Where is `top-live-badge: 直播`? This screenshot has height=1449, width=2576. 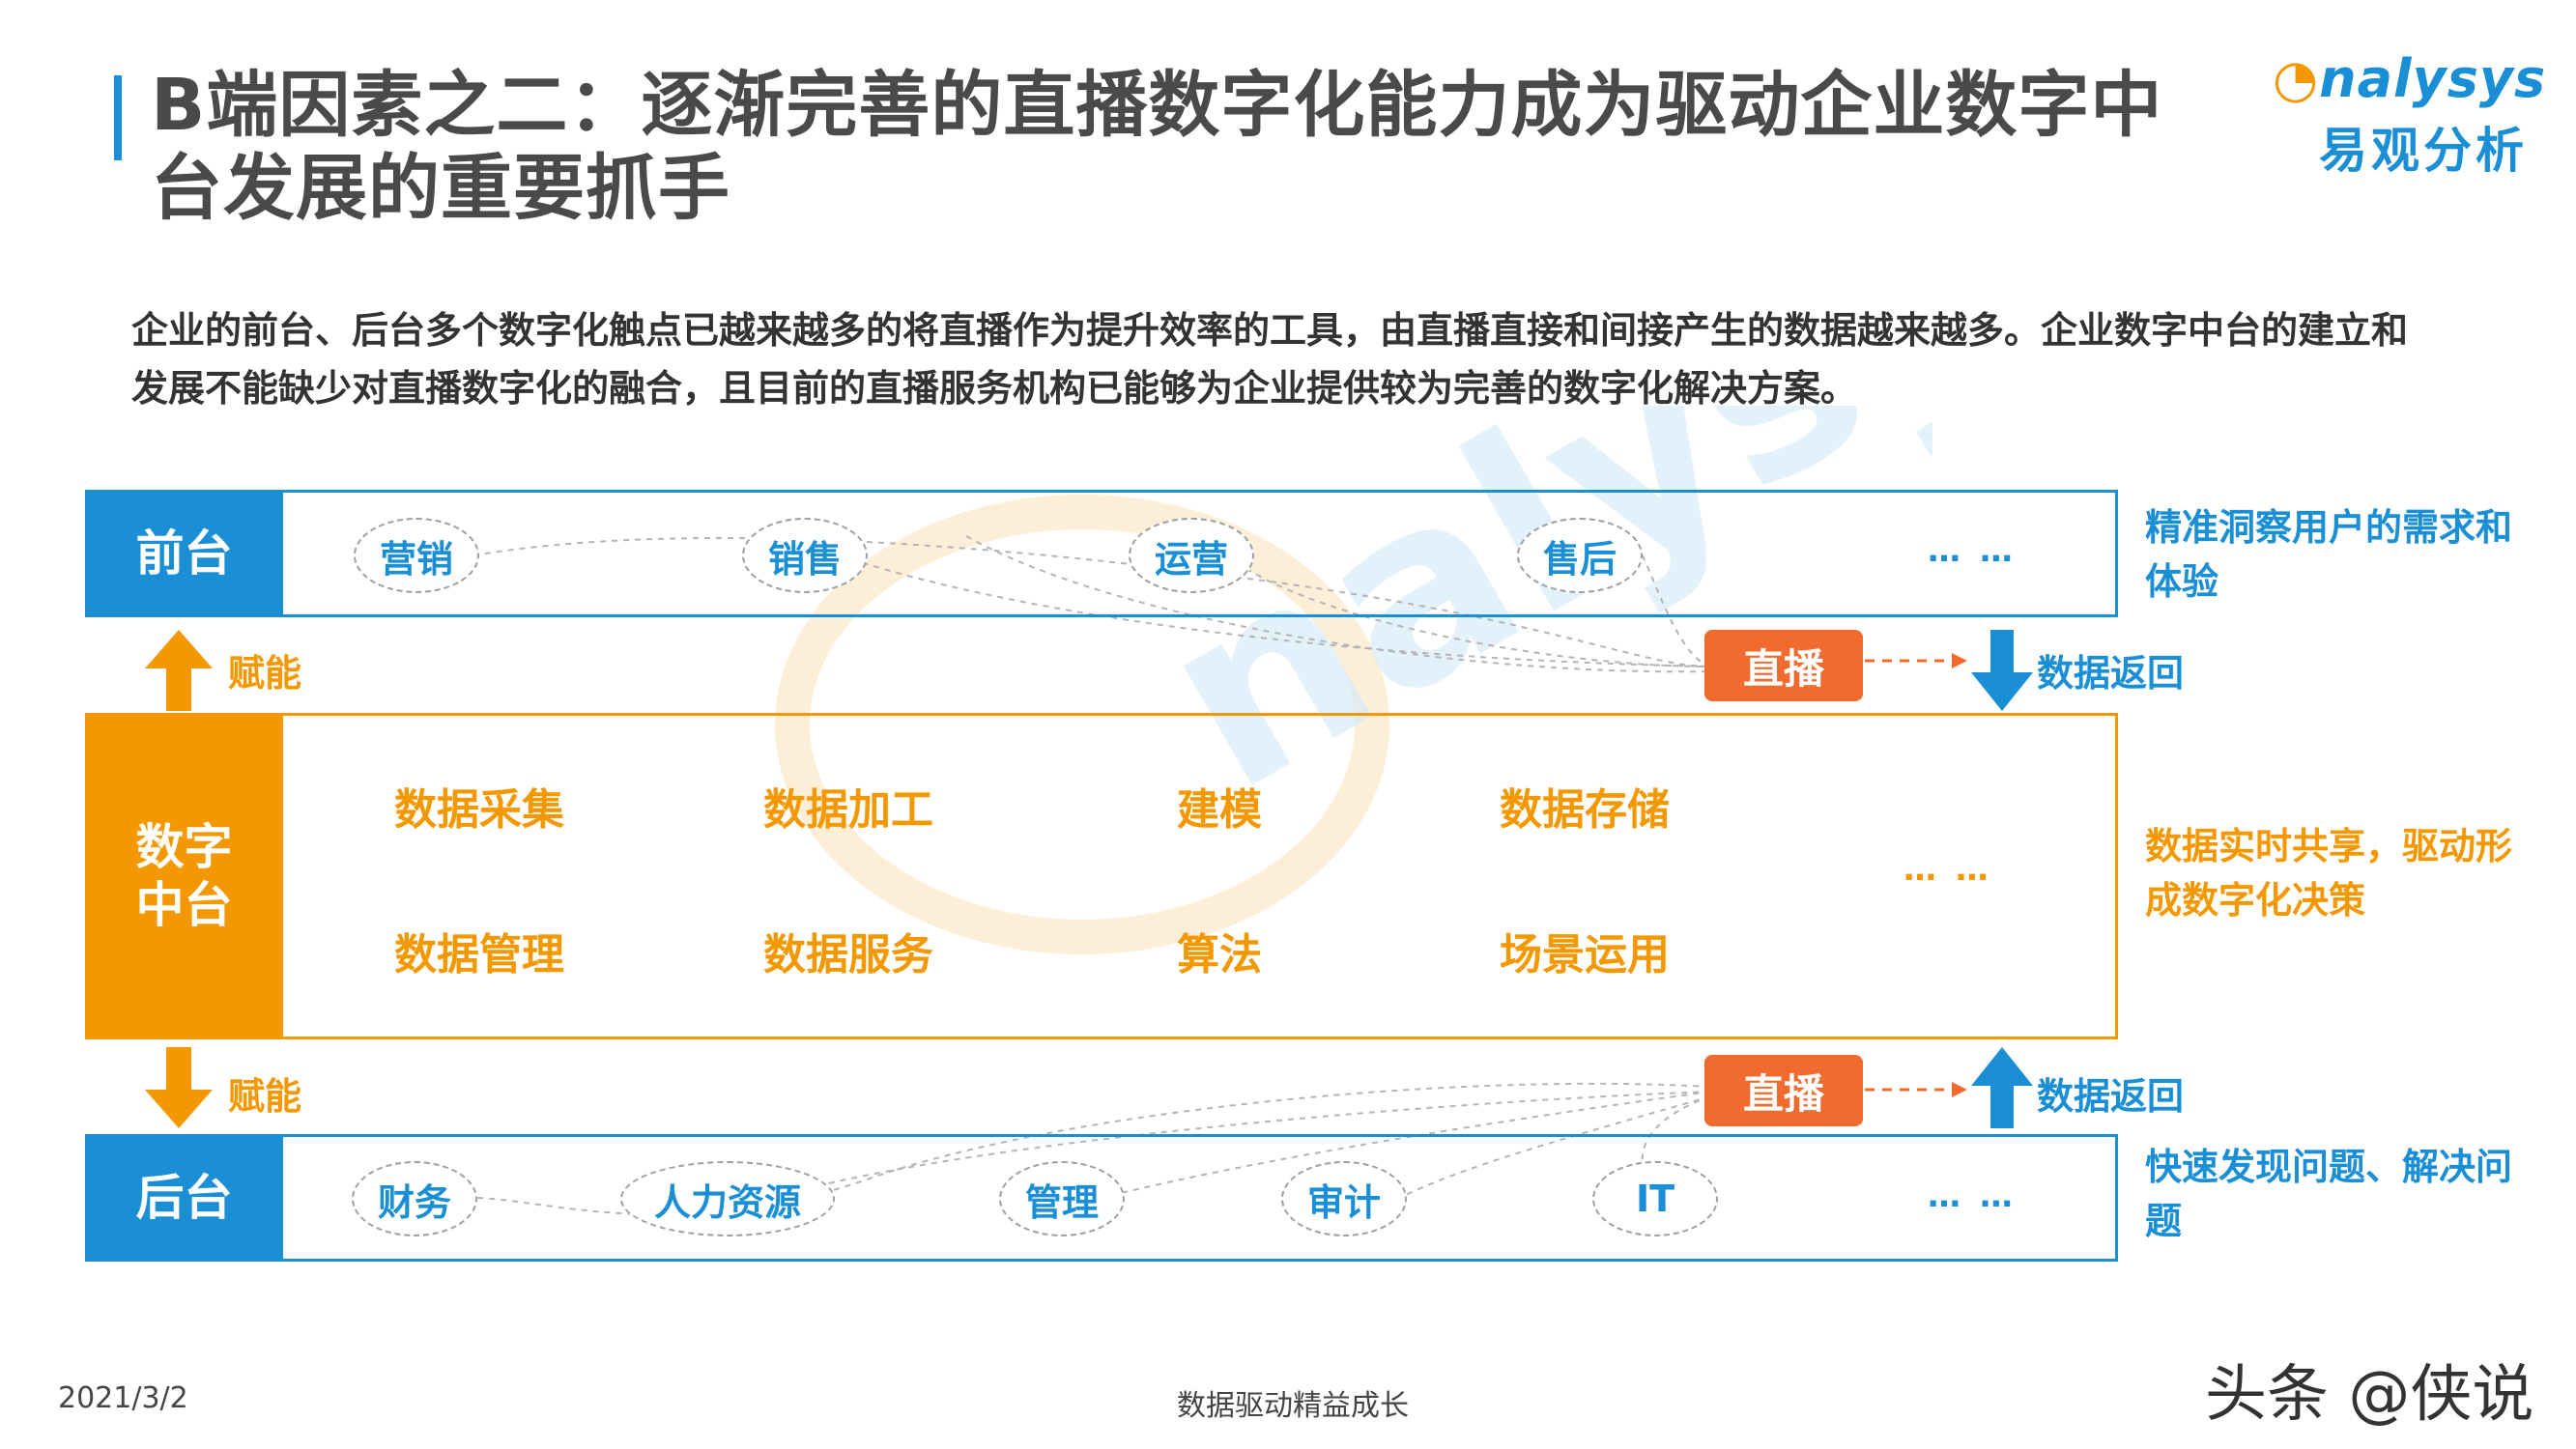
top-live-badge: 直播 is located at coordinates (1784, 665).